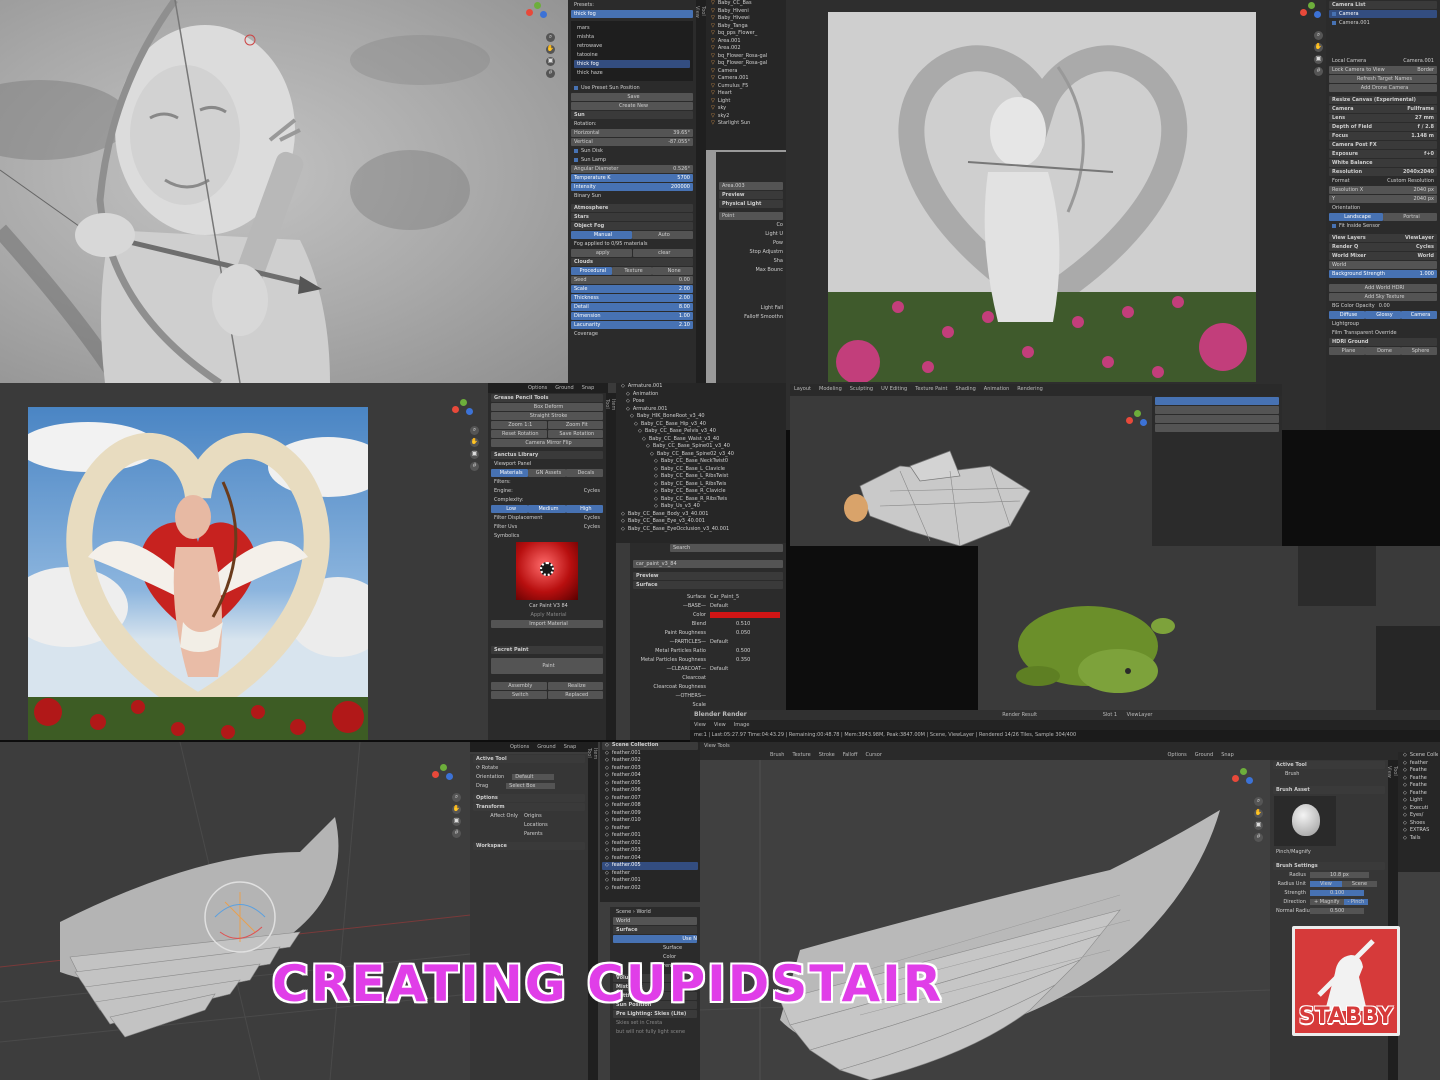 The image size is (1440, 1080). What do you see at coordinates (746, 94) in the screenshot?
I see `outliner-item: Heart` at bounding box center [746, 94].